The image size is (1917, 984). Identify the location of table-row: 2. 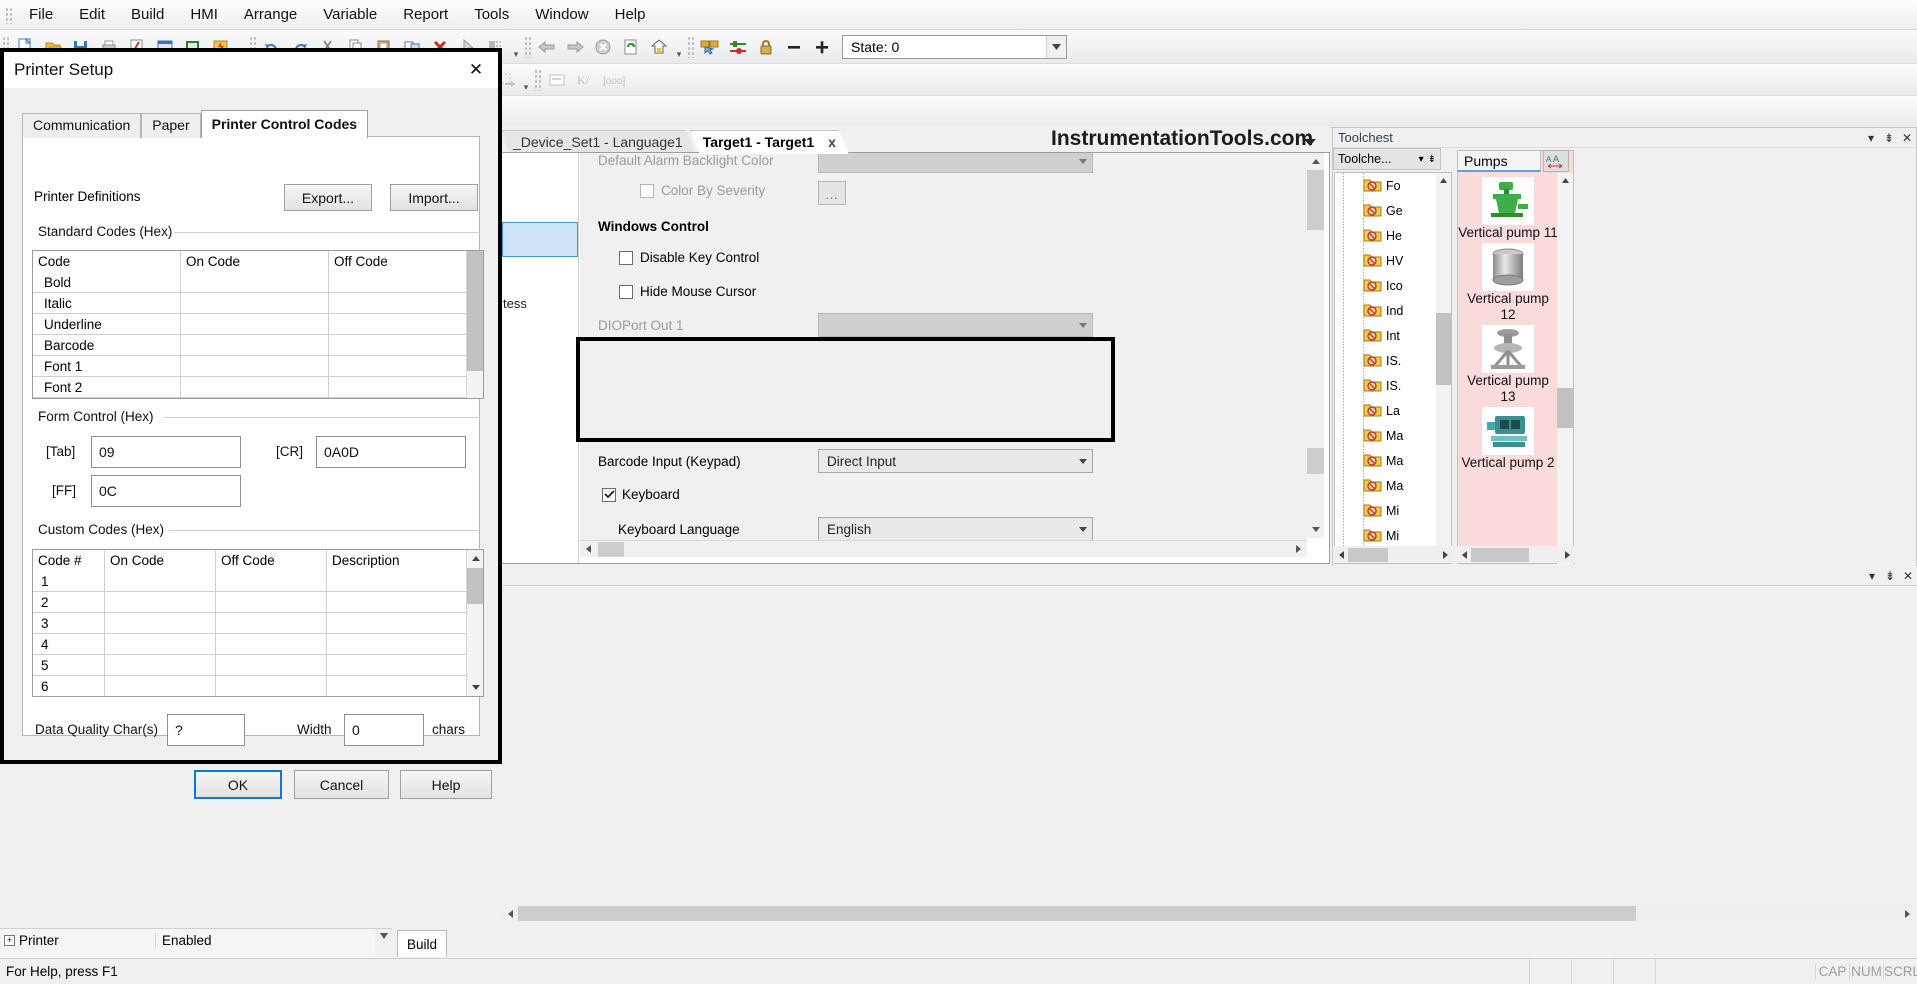
(258, 602).